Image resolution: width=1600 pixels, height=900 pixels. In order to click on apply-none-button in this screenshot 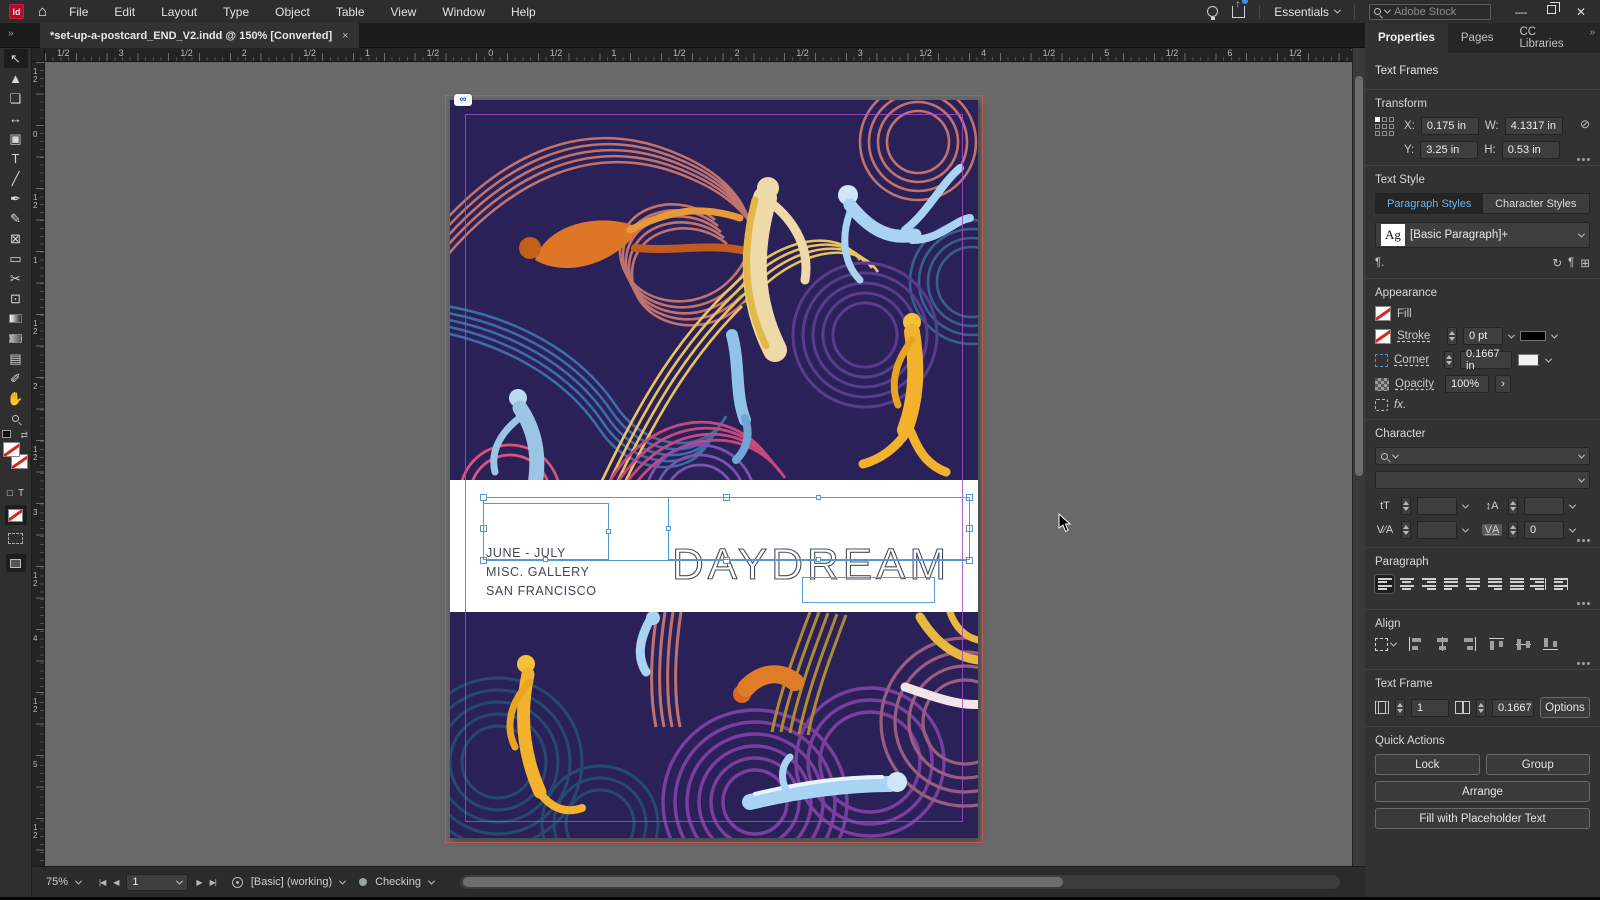, I will do `click(15, 515)`.